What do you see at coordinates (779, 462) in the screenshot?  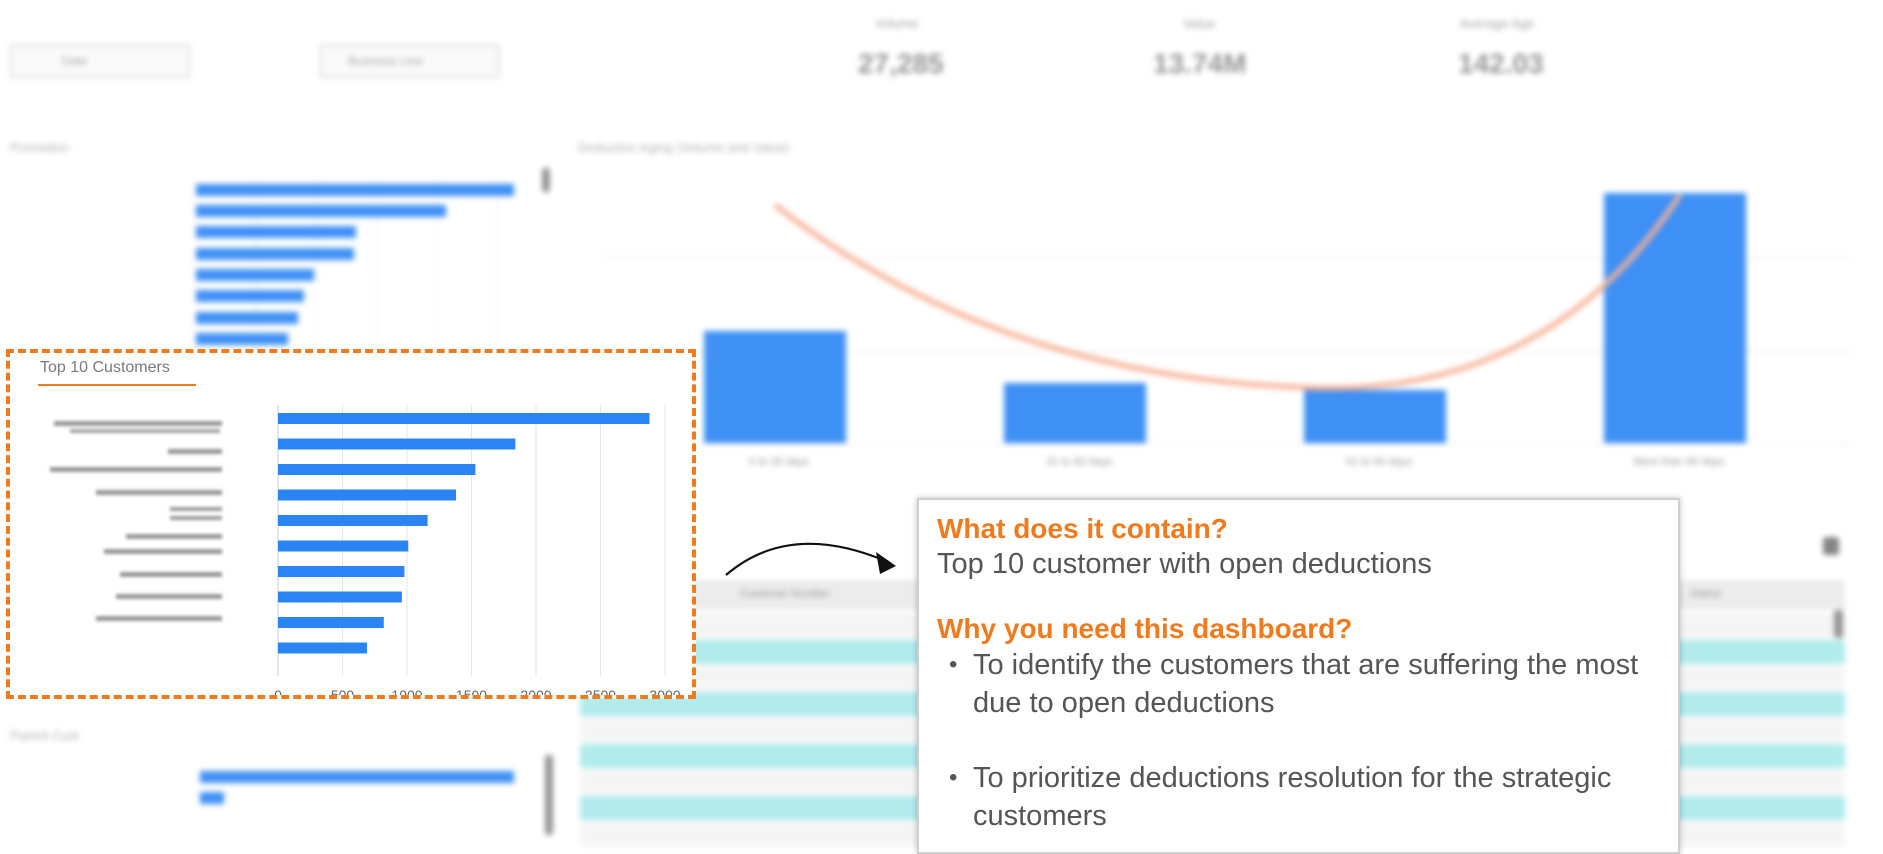 I see `aging-category-label: 0 to 30 days` at bounding box center [779, 462].